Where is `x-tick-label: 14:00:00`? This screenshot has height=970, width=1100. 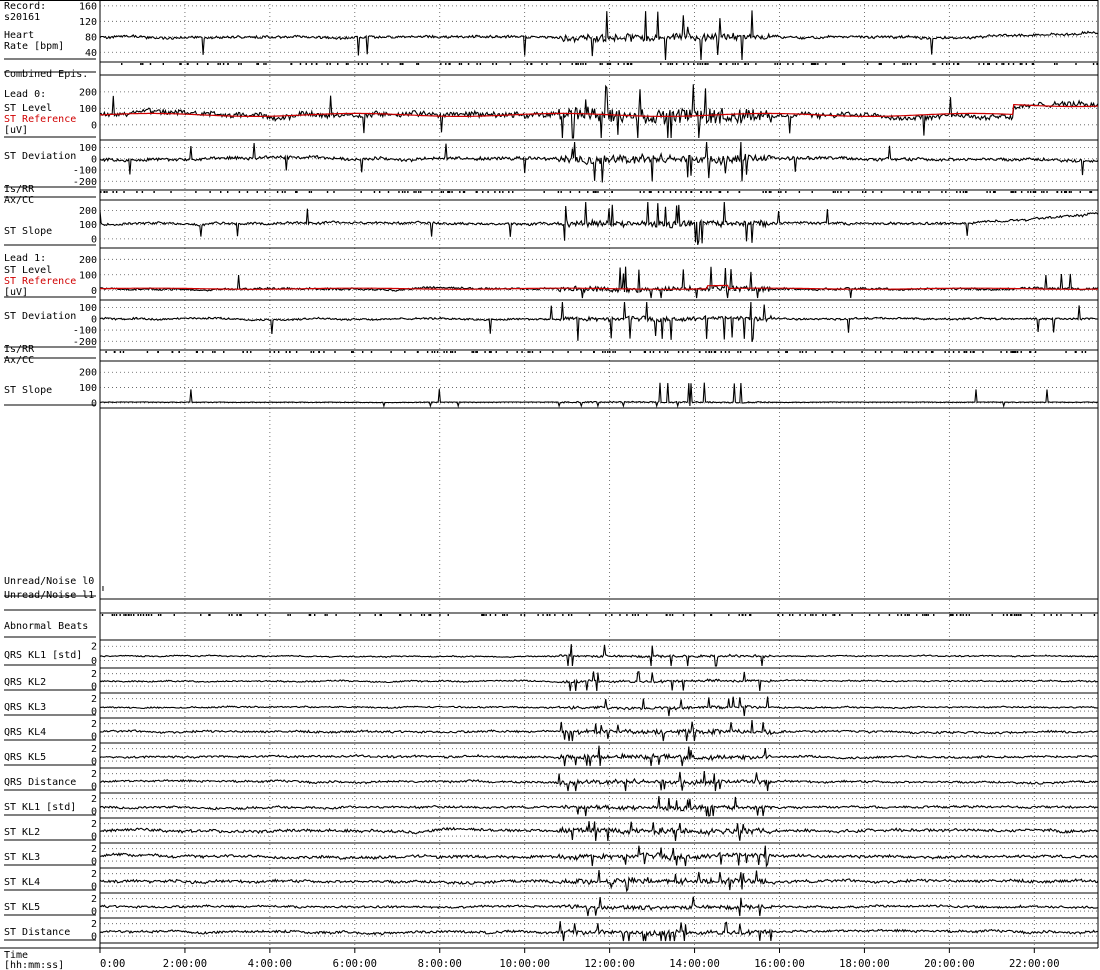 x-tick-label: 14:00:00 is located at coordinates (694, 964).